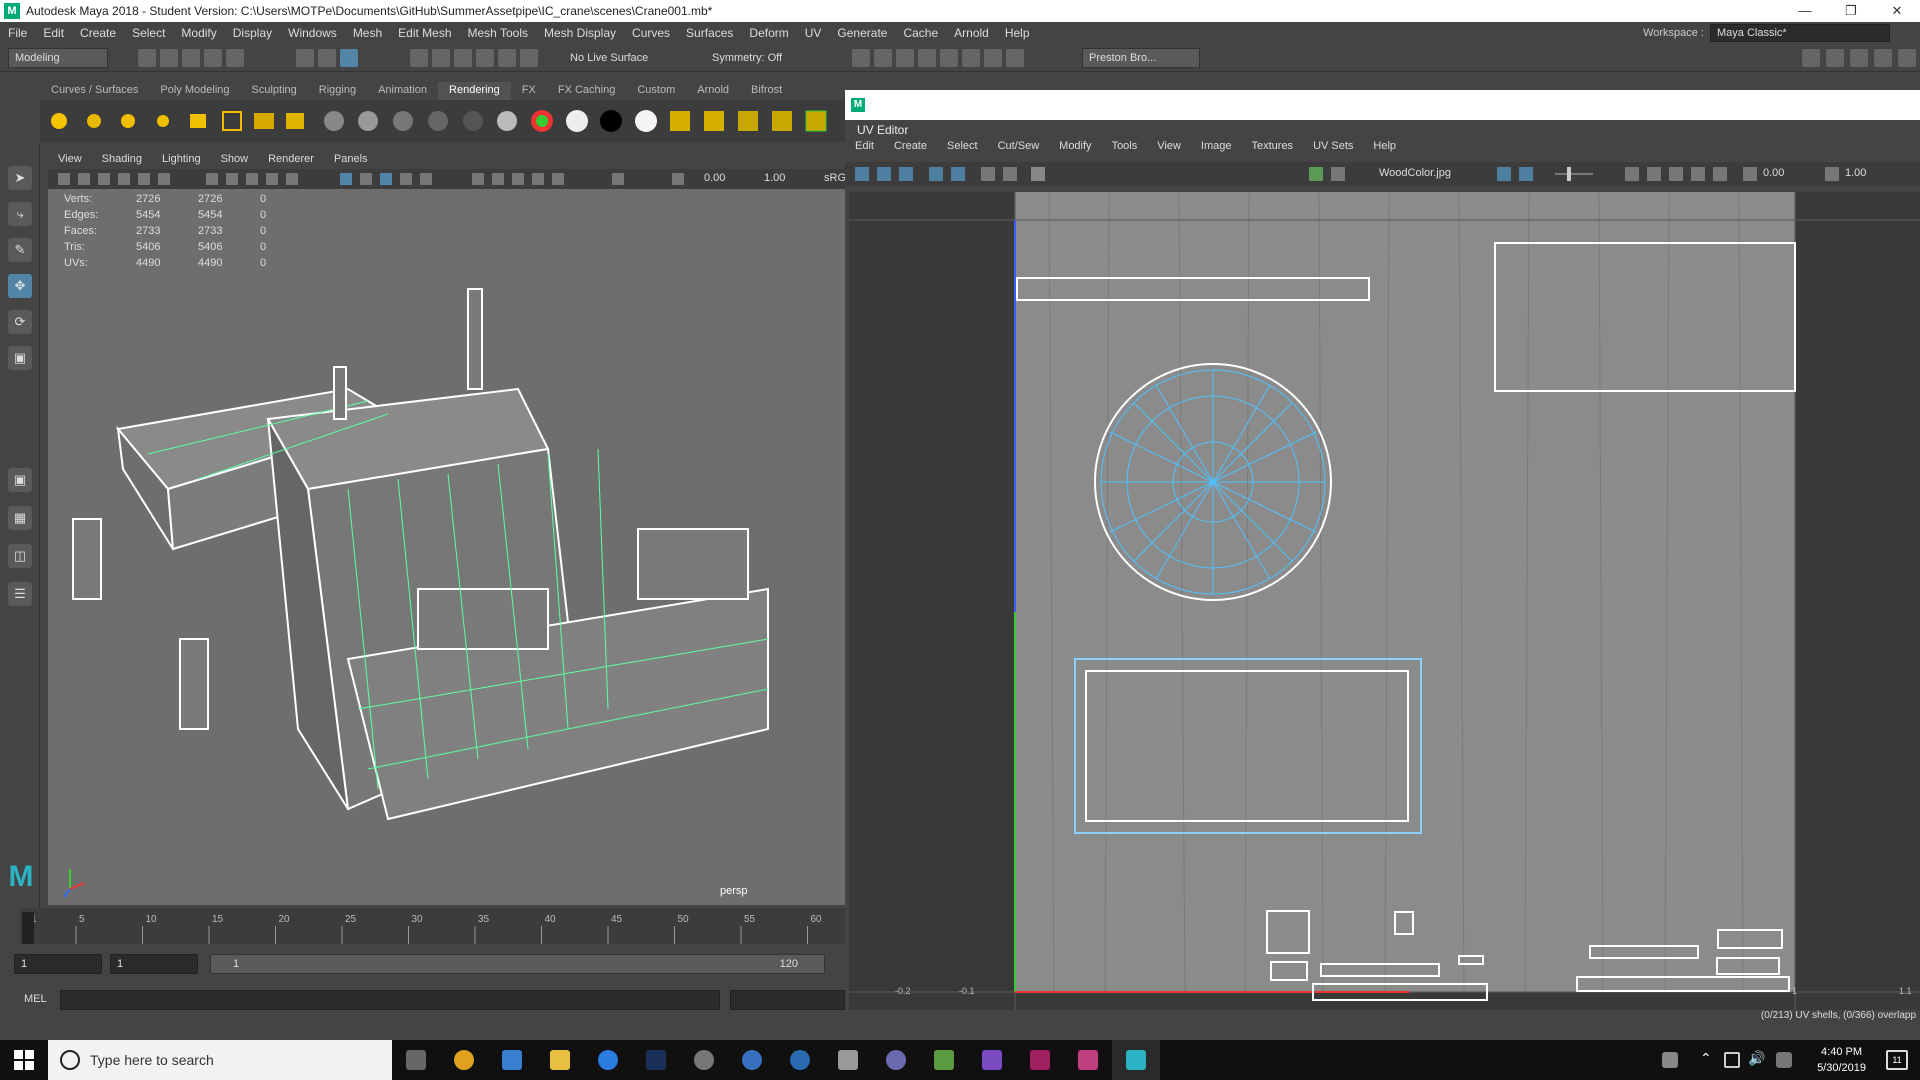 This screenshot has height=1080, width=1920. I want to click on select-tool-icon: ➤, so click(20, 178).